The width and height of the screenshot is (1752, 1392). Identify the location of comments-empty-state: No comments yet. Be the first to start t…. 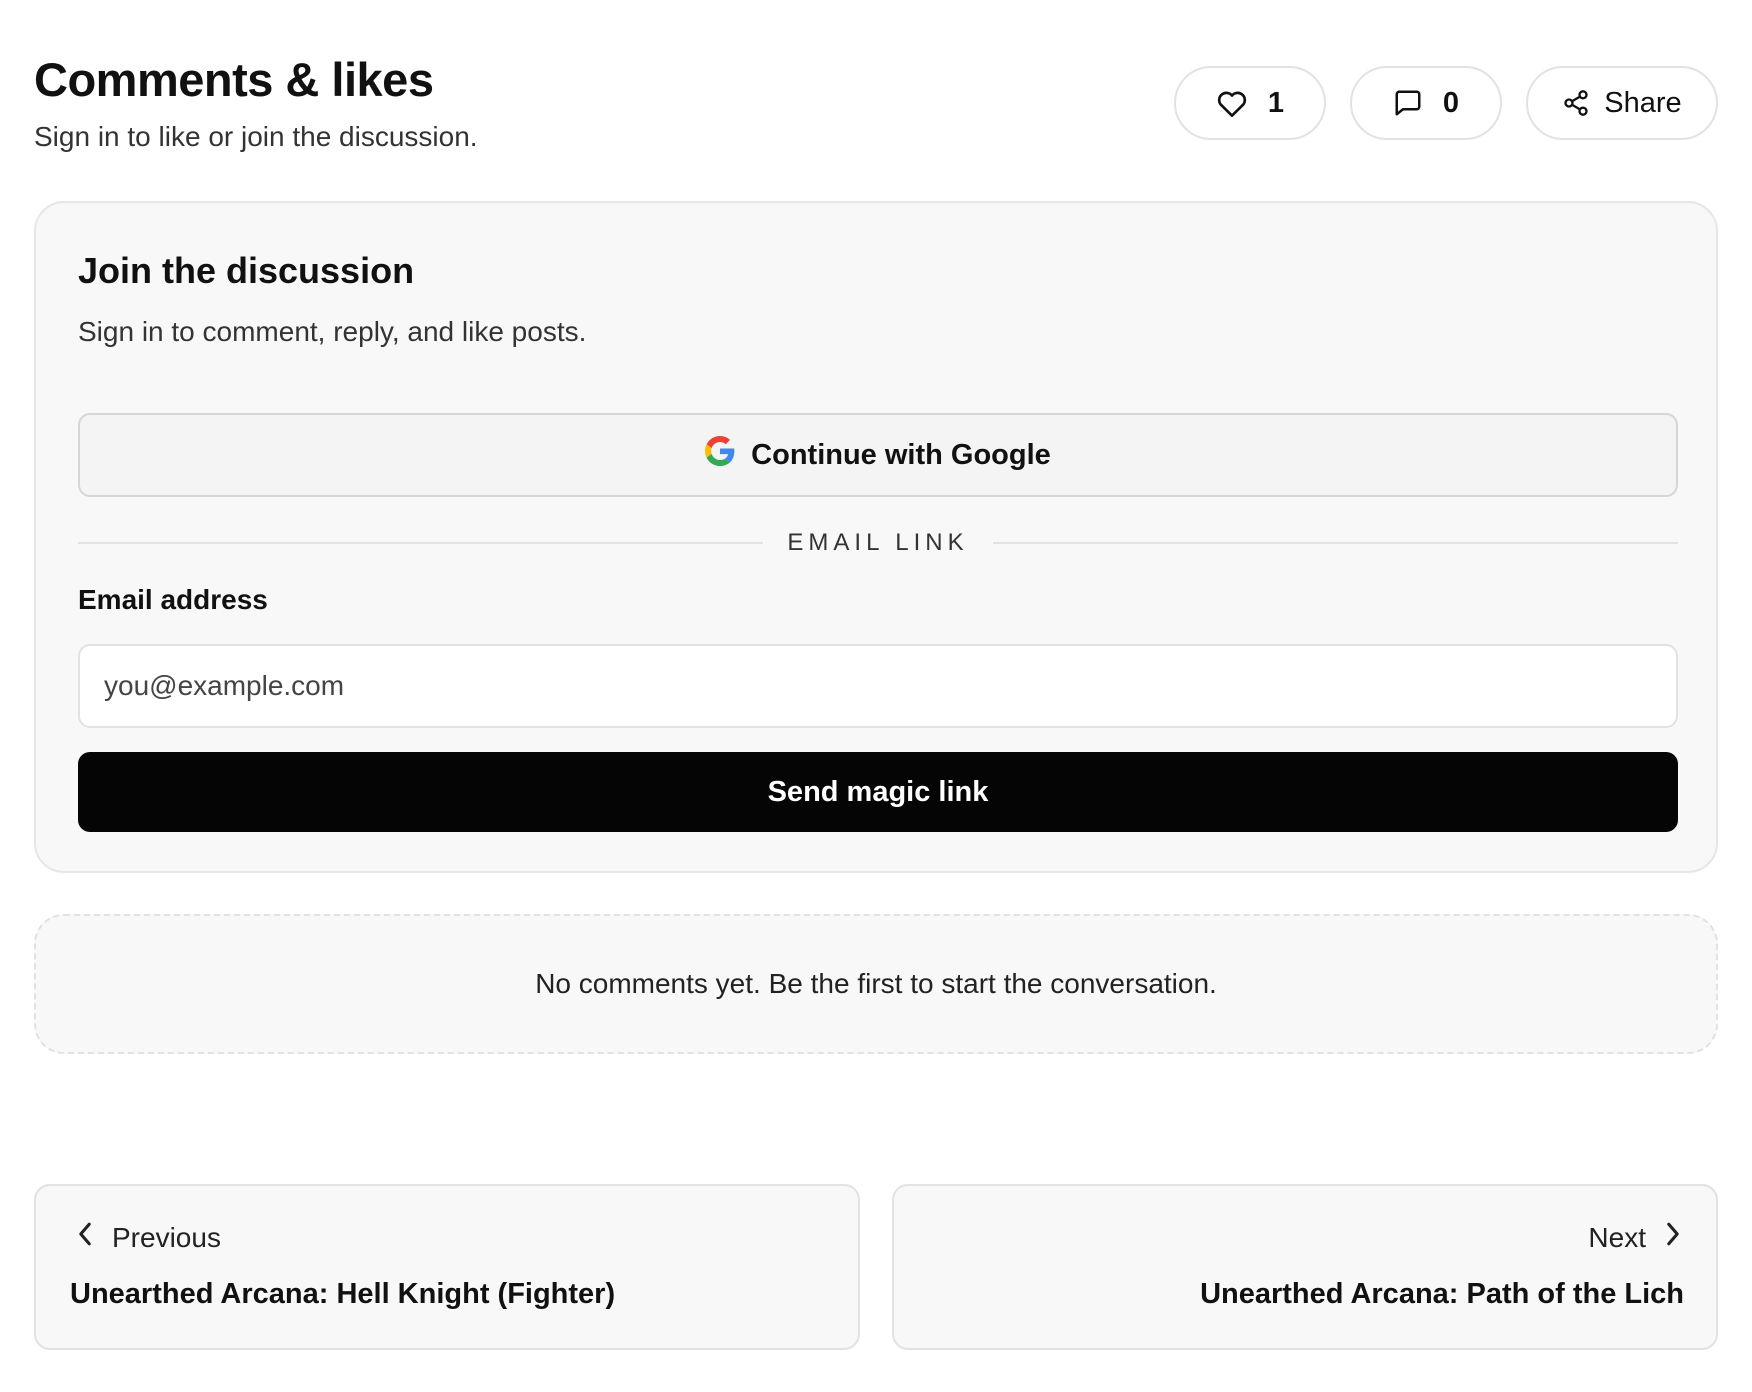
(876, 984).